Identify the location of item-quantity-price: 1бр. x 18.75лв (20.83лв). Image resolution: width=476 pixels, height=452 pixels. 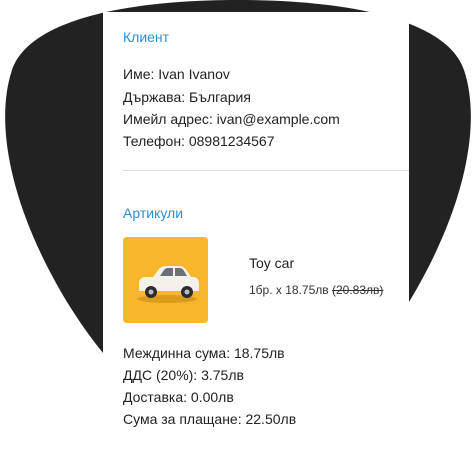
(316, 290).